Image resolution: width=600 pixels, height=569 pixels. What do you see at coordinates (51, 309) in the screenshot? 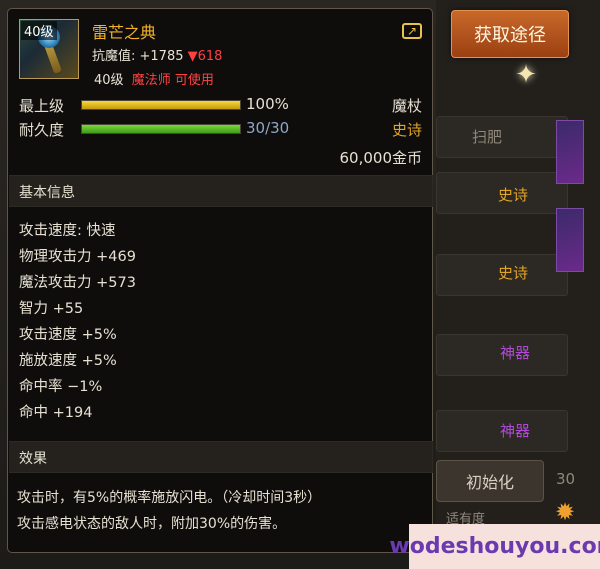
I see `attribute-line: 智力 +55` at bounding box center [51, 309].